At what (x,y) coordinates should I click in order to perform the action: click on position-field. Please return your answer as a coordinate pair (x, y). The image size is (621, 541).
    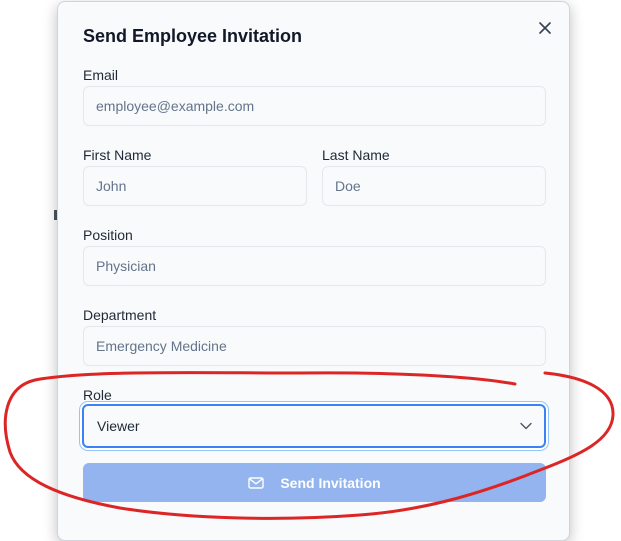
    Looking at the image, I should click on (314, 266).